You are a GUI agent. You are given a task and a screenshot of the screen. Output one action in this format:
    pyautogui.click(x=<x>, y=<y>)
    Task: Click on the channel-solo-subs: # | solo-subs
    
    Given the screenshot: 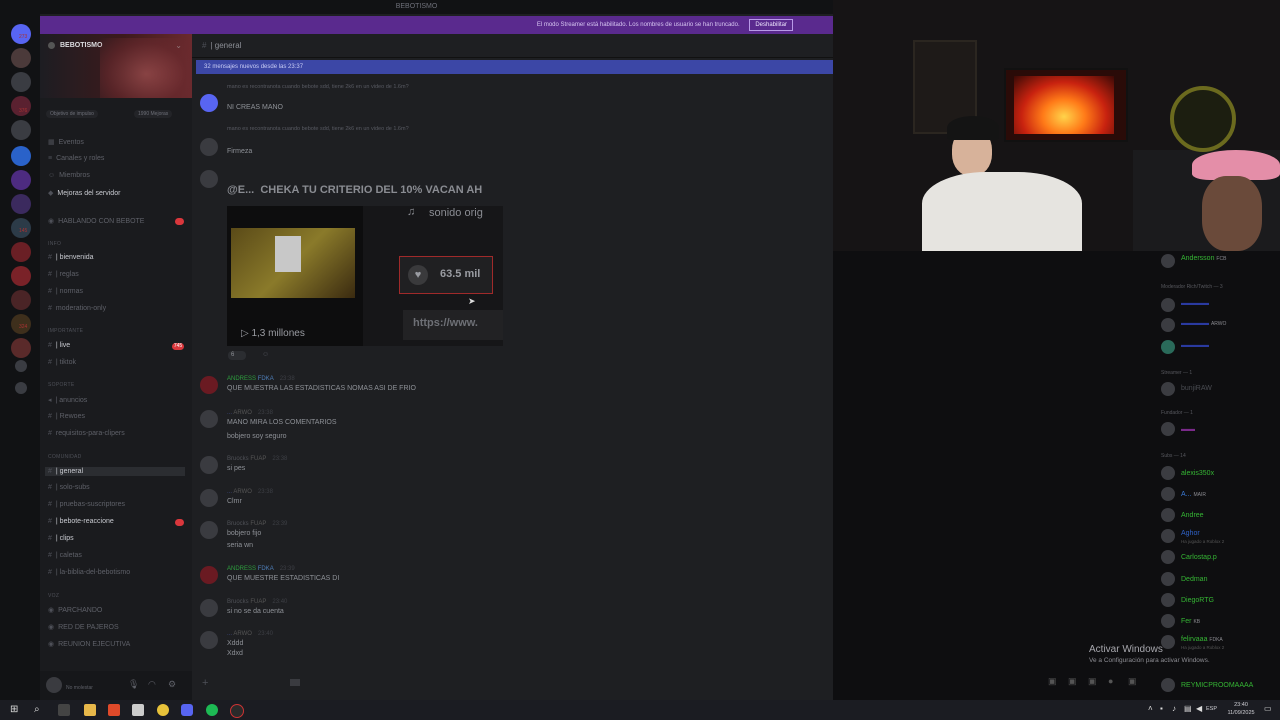 What is the action you would take?
    pyautogui.click(x=69, y=487)
    